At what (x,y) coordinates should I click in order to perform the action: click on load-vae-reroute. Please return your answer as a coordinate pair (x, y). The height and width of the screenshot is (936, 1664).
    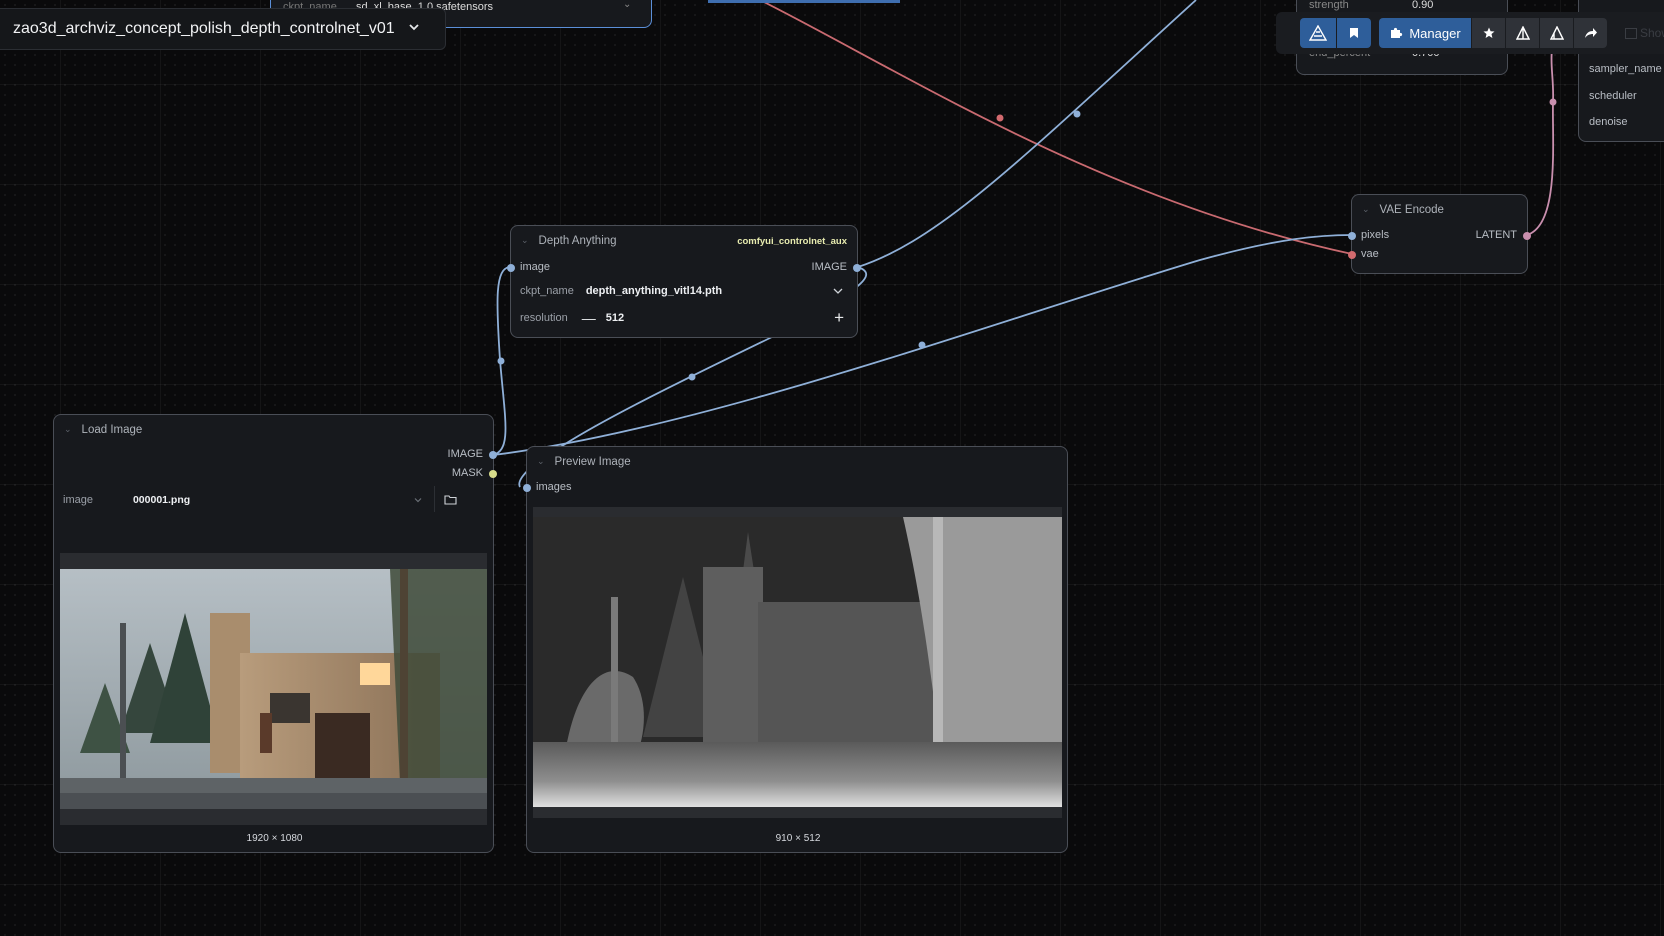
    Looking at the image, I should click on (922, 345).